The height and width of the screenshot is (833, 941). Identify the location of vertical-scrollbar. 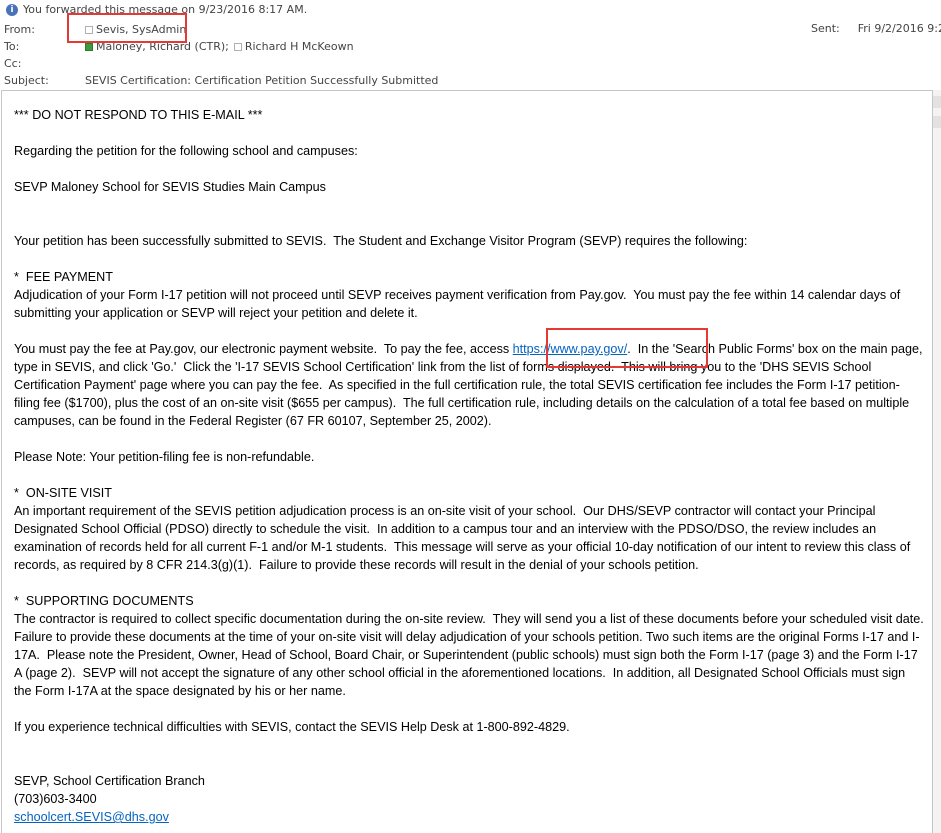
(937, 461).